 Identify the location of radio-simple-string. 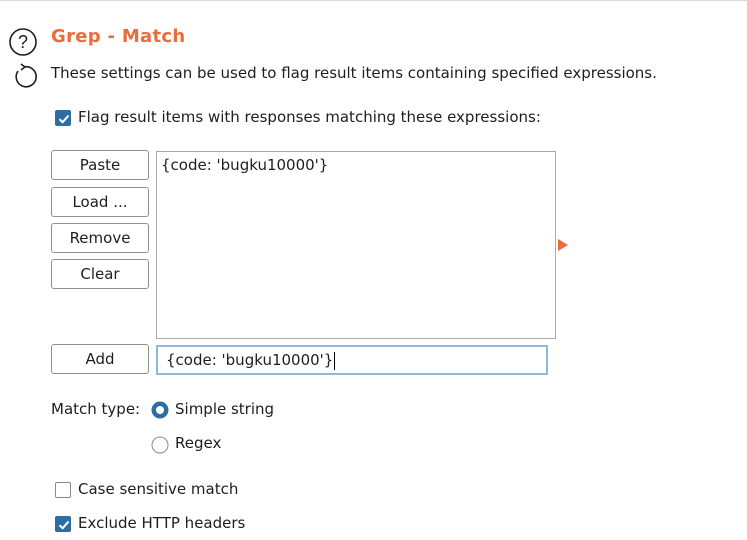
(160, 410).